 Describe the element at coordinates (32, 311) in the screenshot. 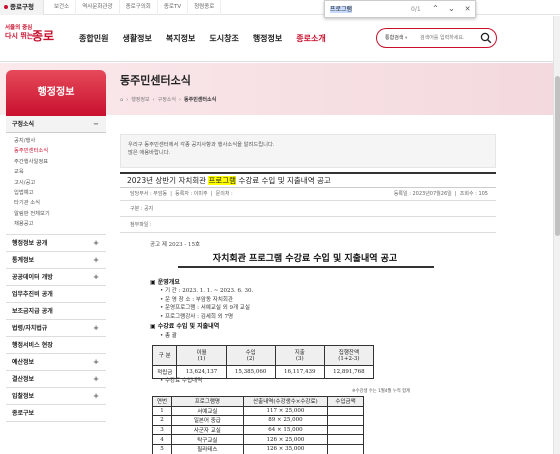

I see `sidebar-section-label: 보조금지급 공개` at that location.